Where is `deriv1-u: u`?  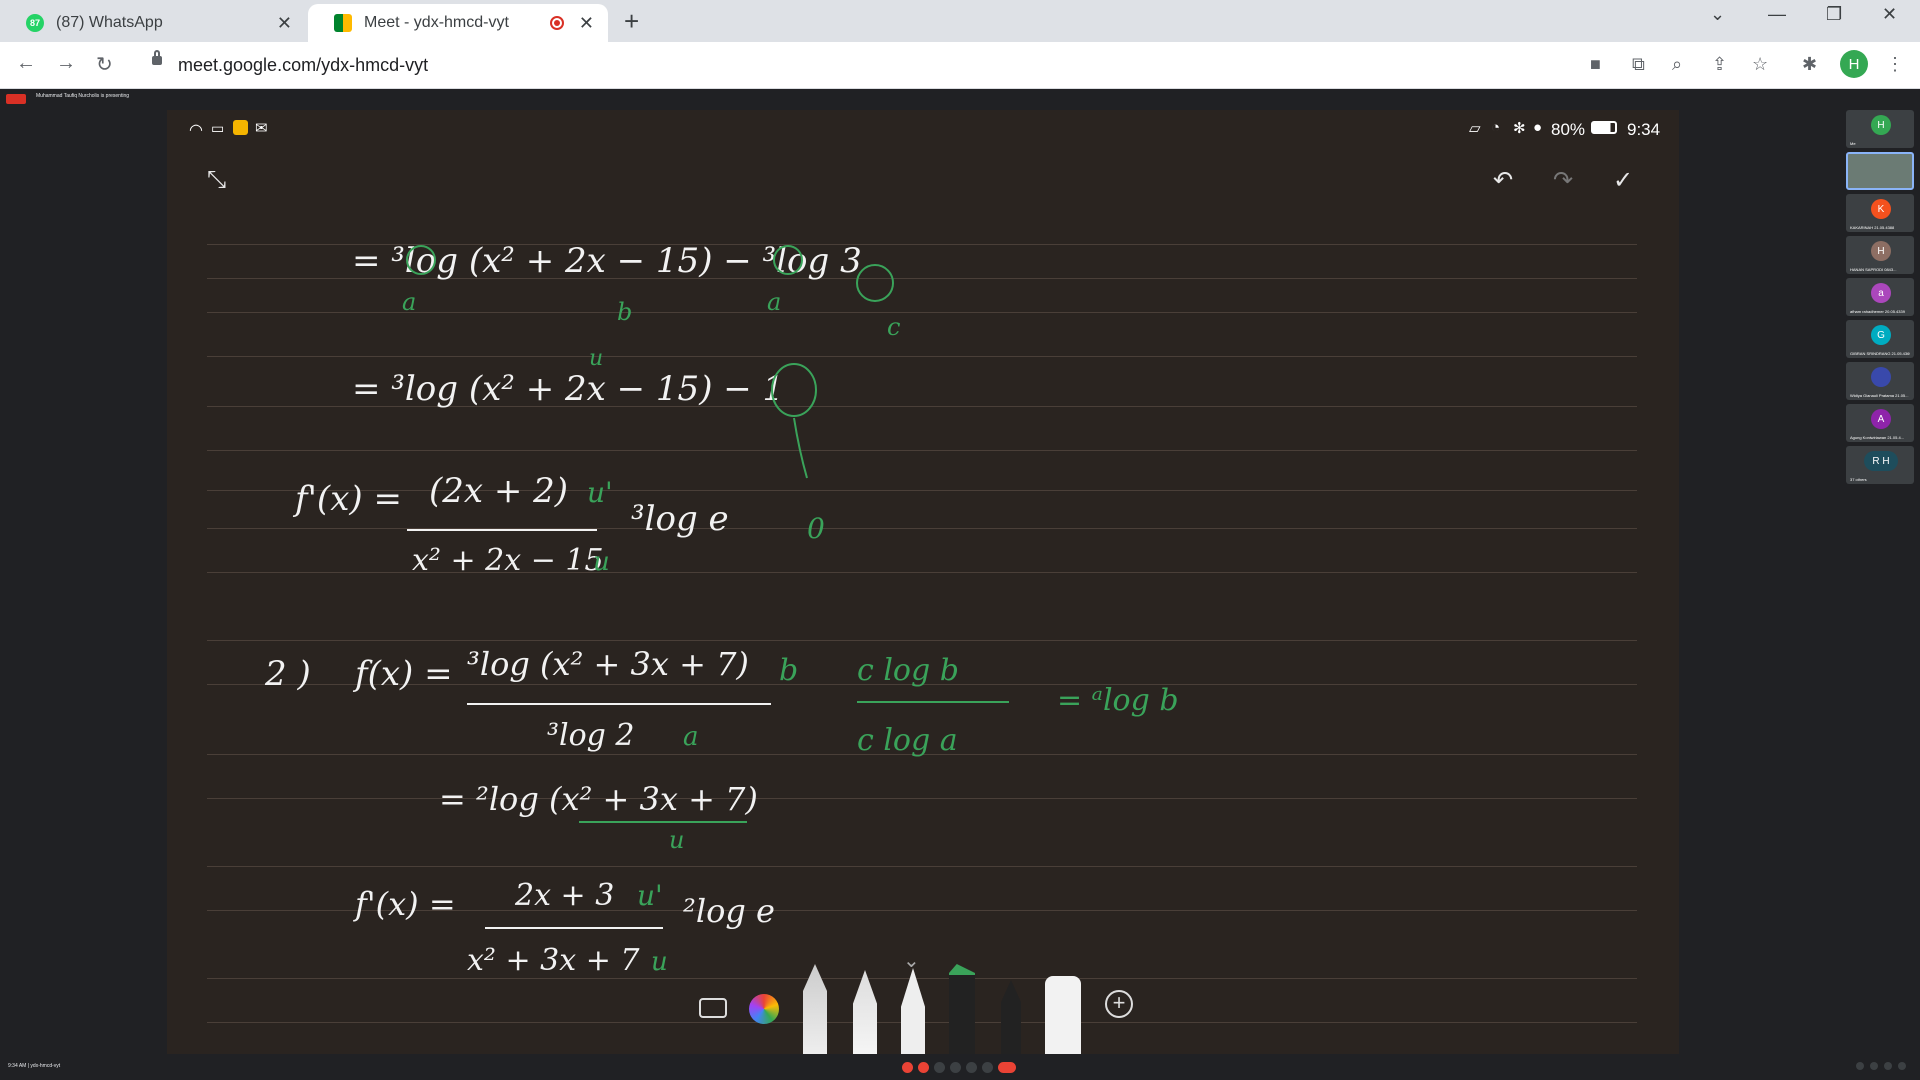 deriv1-u: u is located at coordinates (601, 562).